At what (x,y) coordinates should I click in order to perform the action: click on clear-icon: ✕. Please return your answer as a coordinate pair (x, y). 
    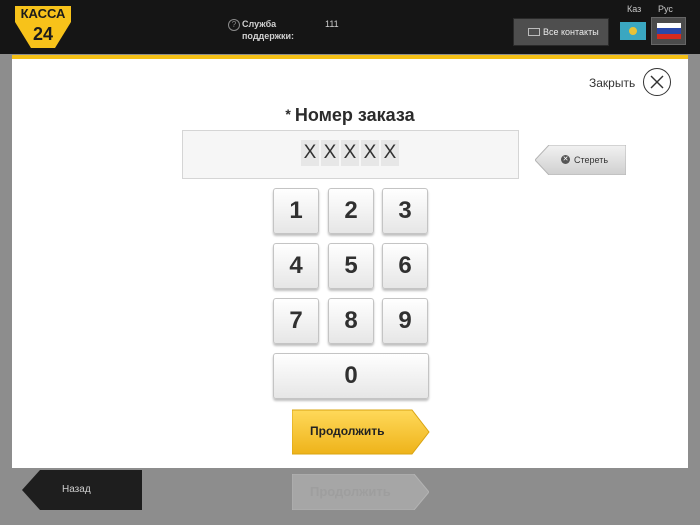
    Looking at the image, I should click on (565, 159).